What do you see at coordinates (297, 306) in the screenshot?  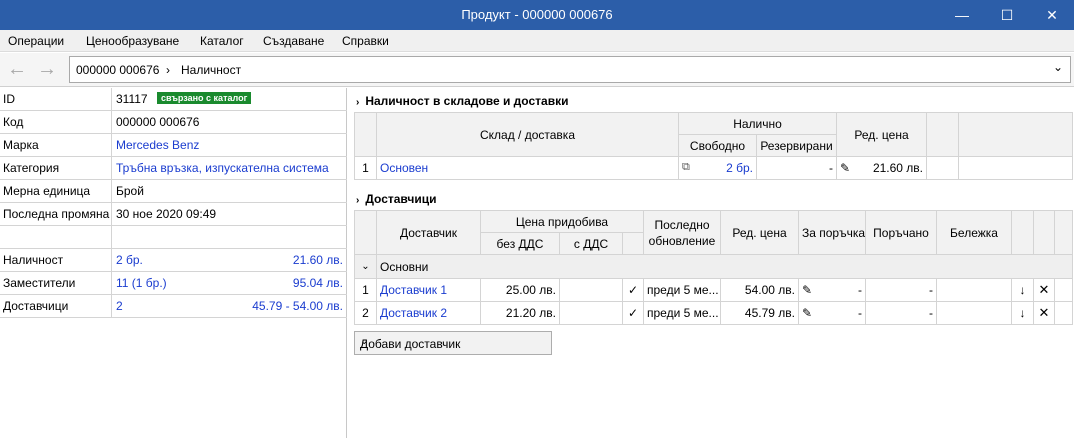 I see `suppliers-amount: 45.79 - 54.00 лв.` at bounding box center [297, 306].